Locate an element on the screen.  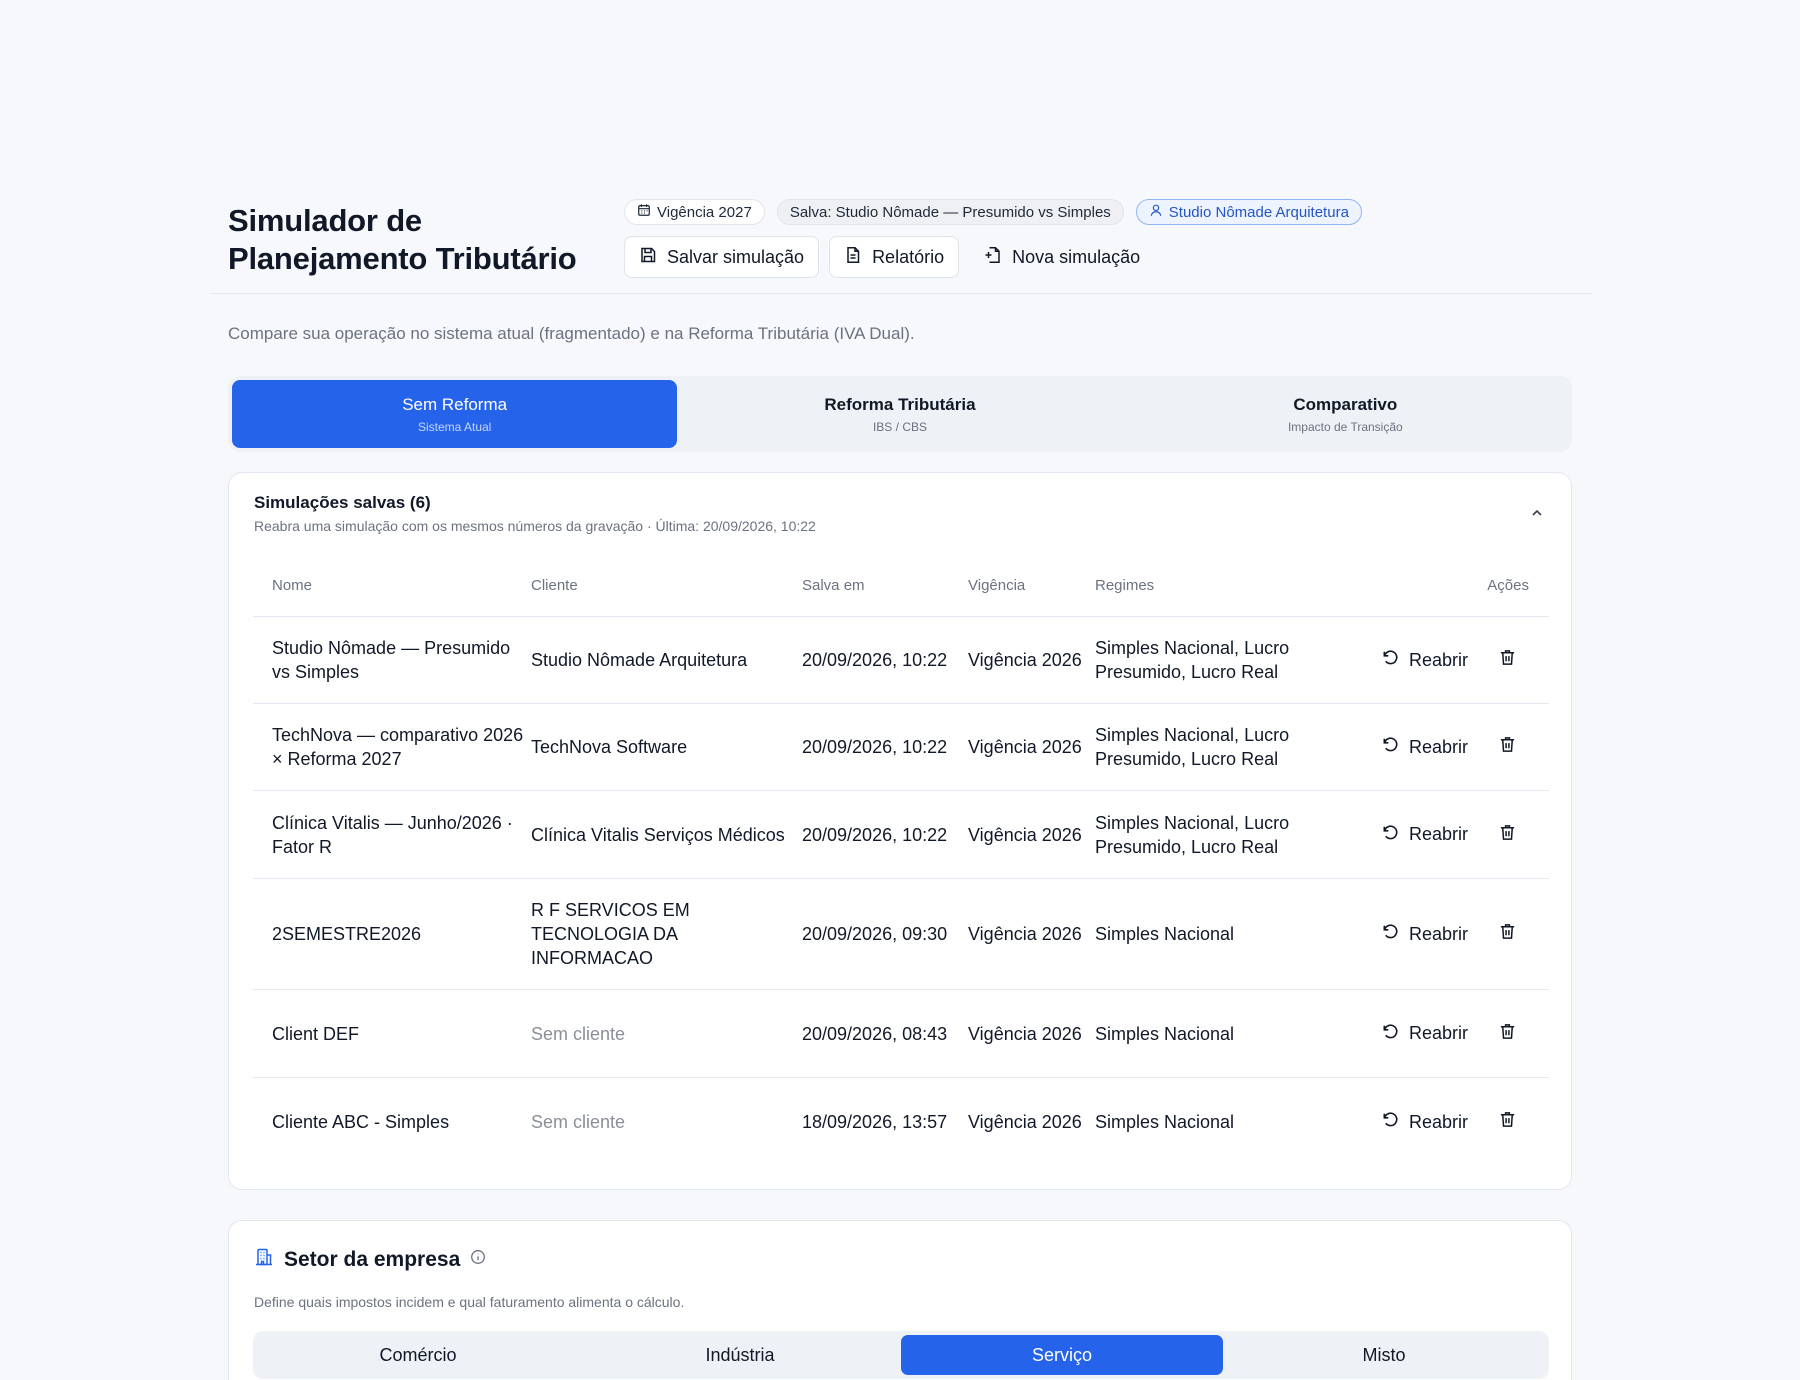
tab-reforma-tributaria: Reforma Tributária IBS / CBS is located at coordinates (899, 414).